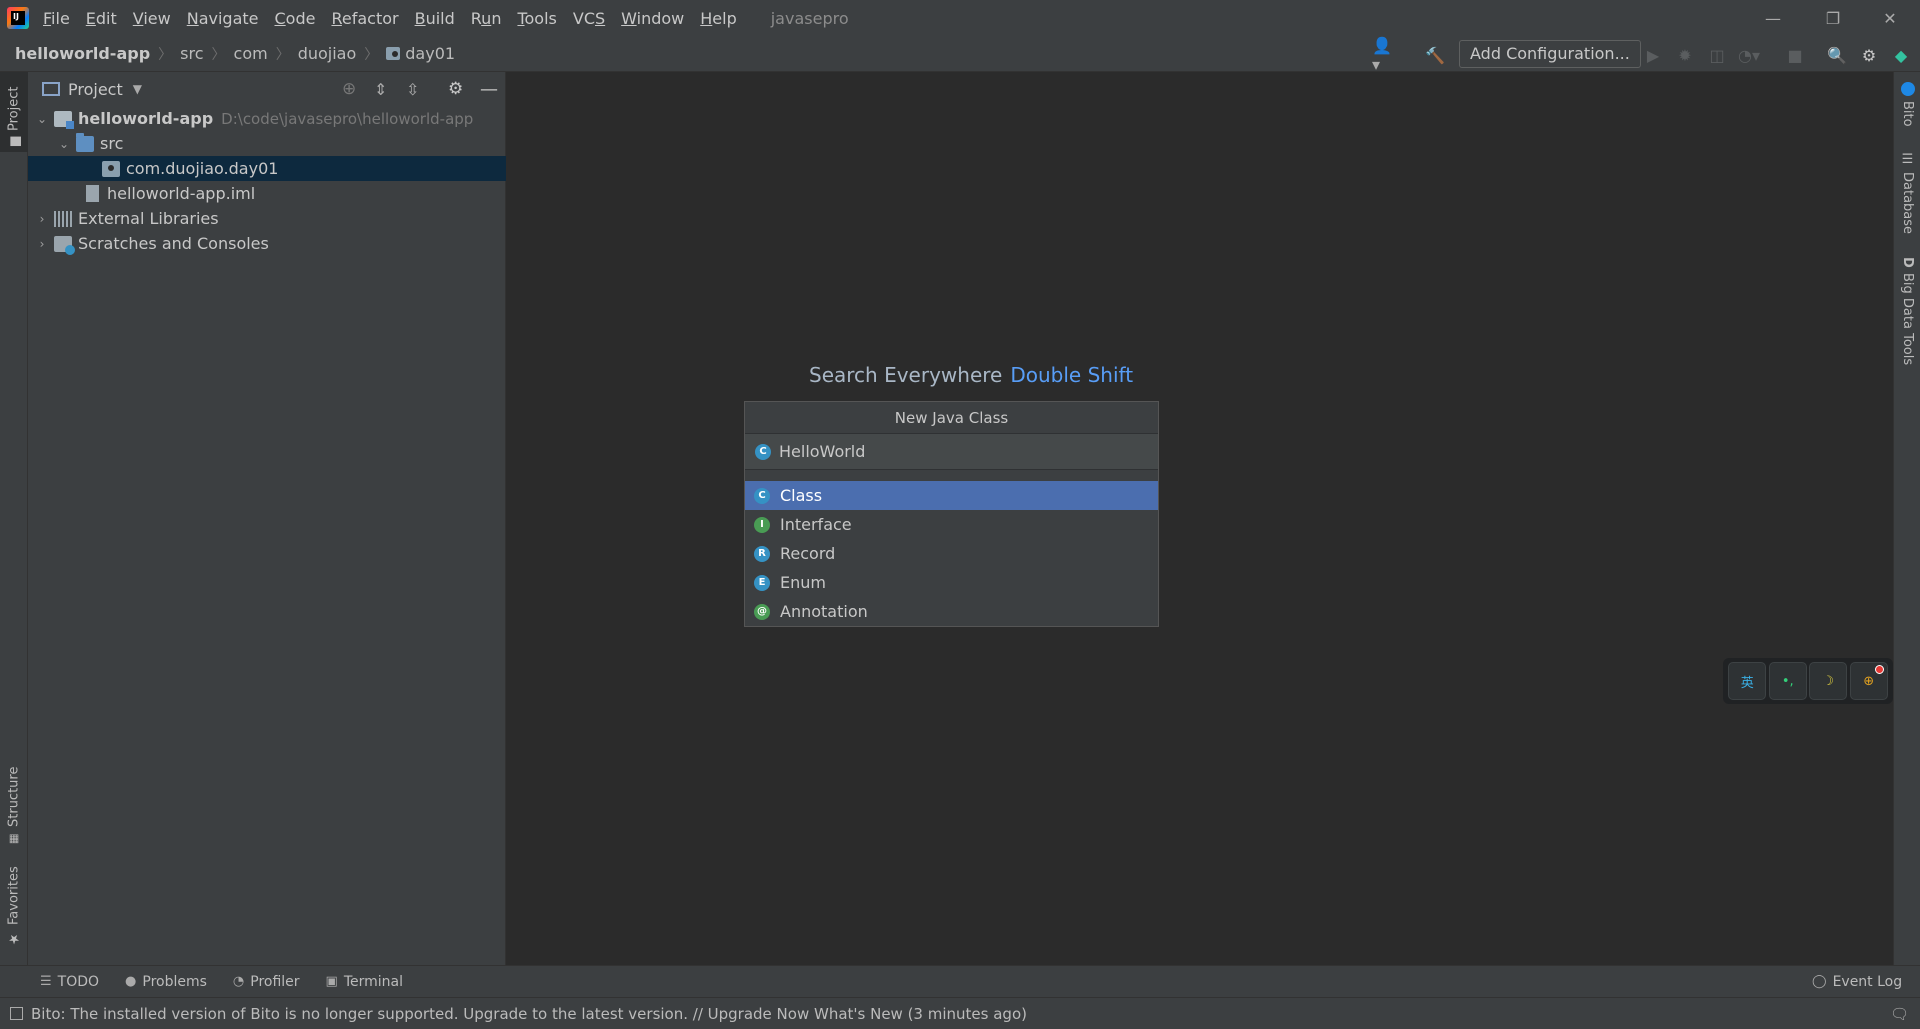 This screenshot has height=1029, width=1920. What do you see at coordinates (349, 89) in the screenshot?
I see `locate-icon: ⊕` at bounding box center [349, 89].